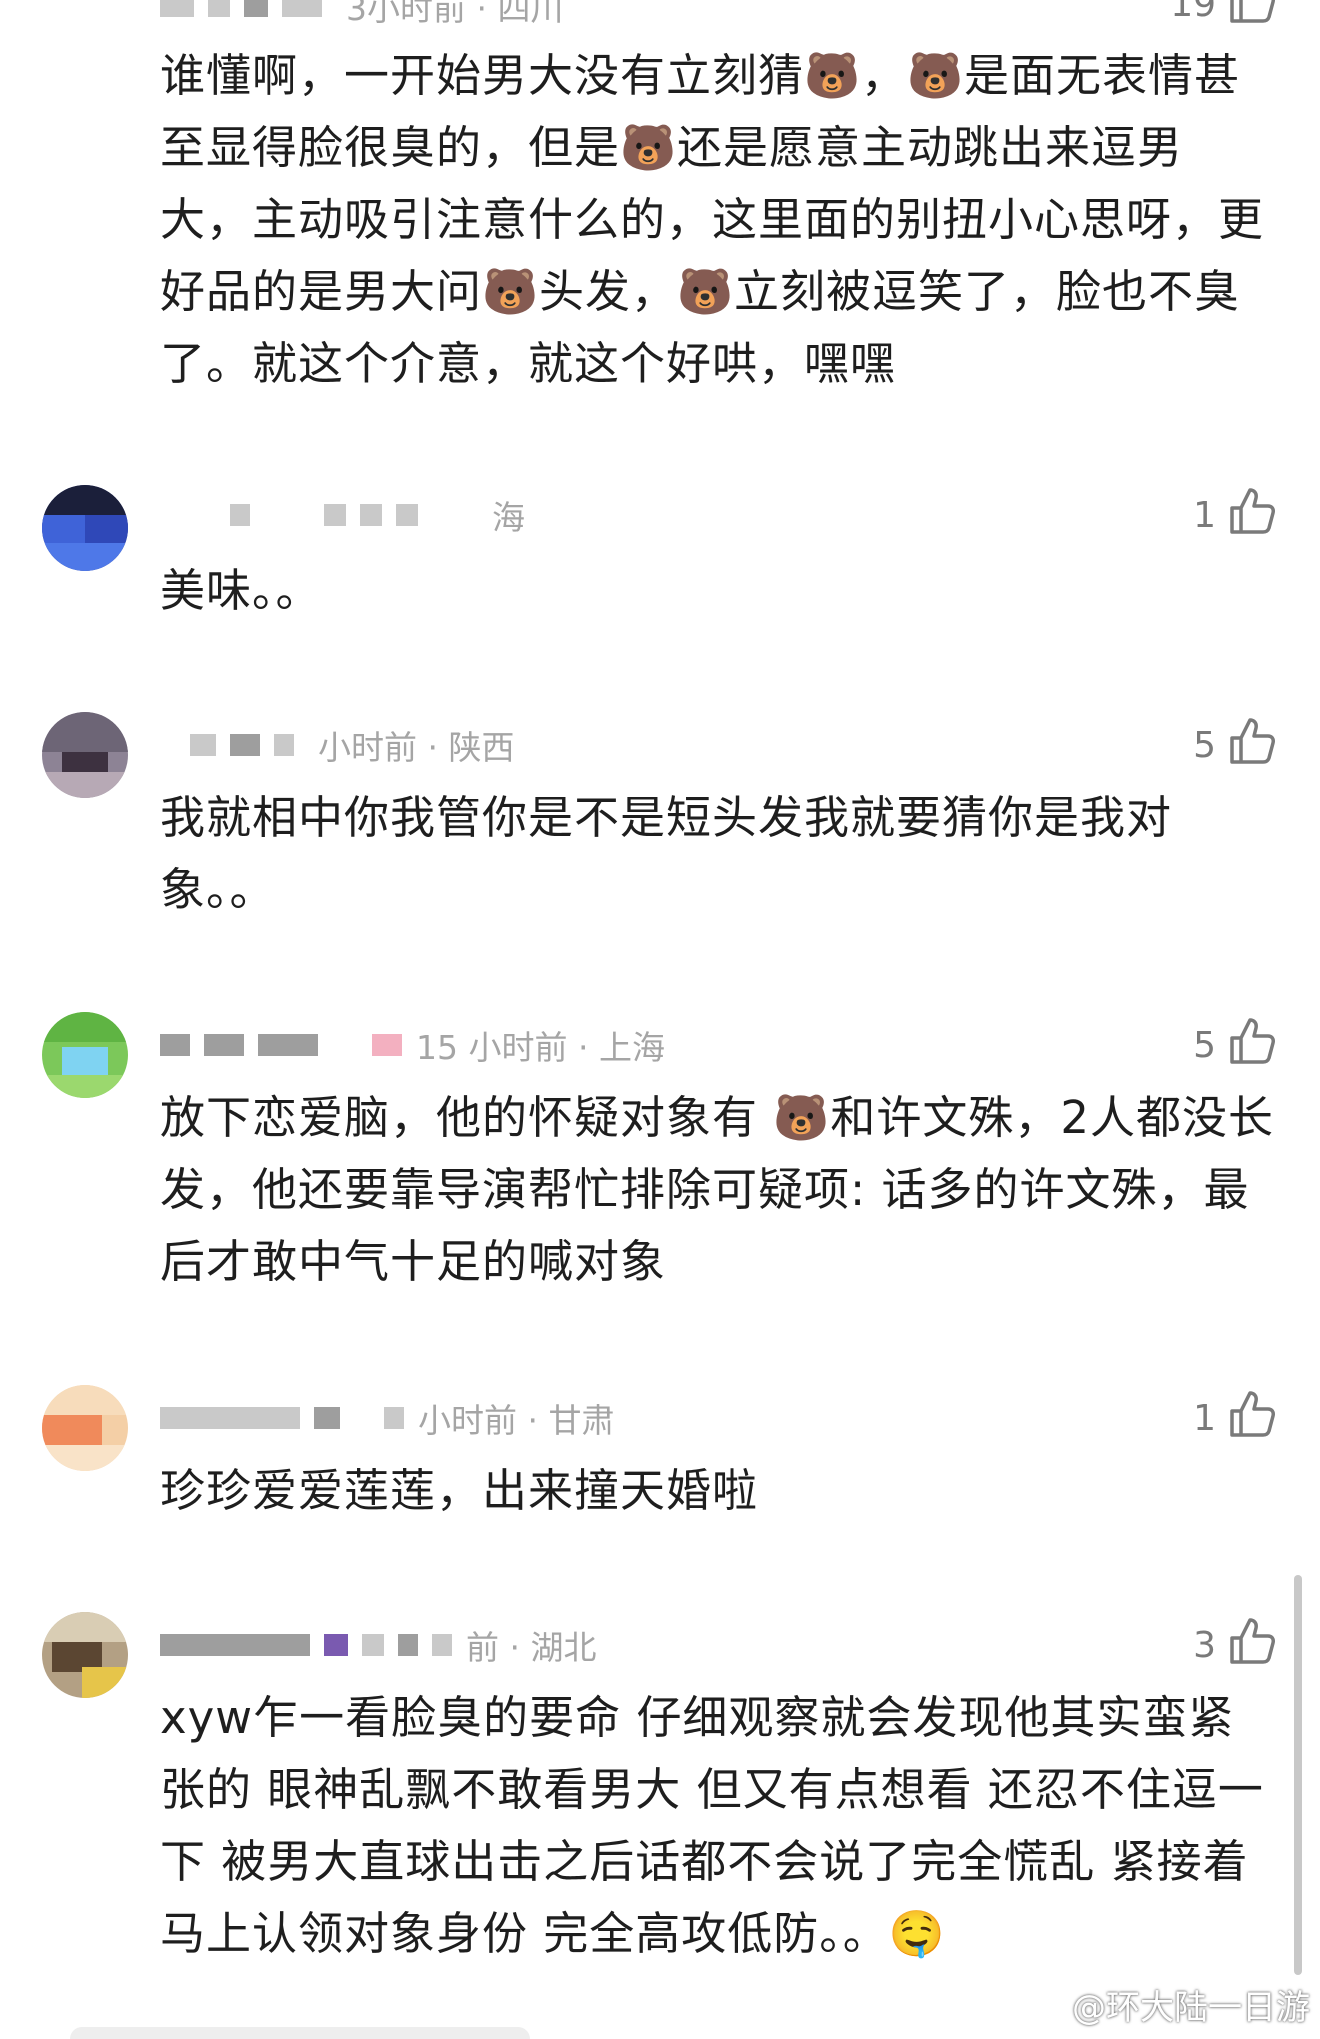  I want to click on like-button: 19, so click(1223, 16).